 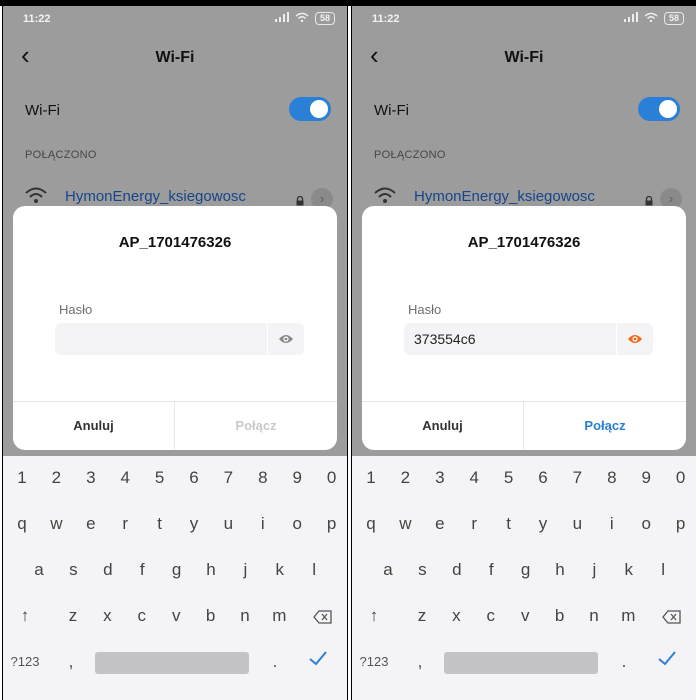 I want to click on number-row: 1234567890, so click(x=175, y=478).